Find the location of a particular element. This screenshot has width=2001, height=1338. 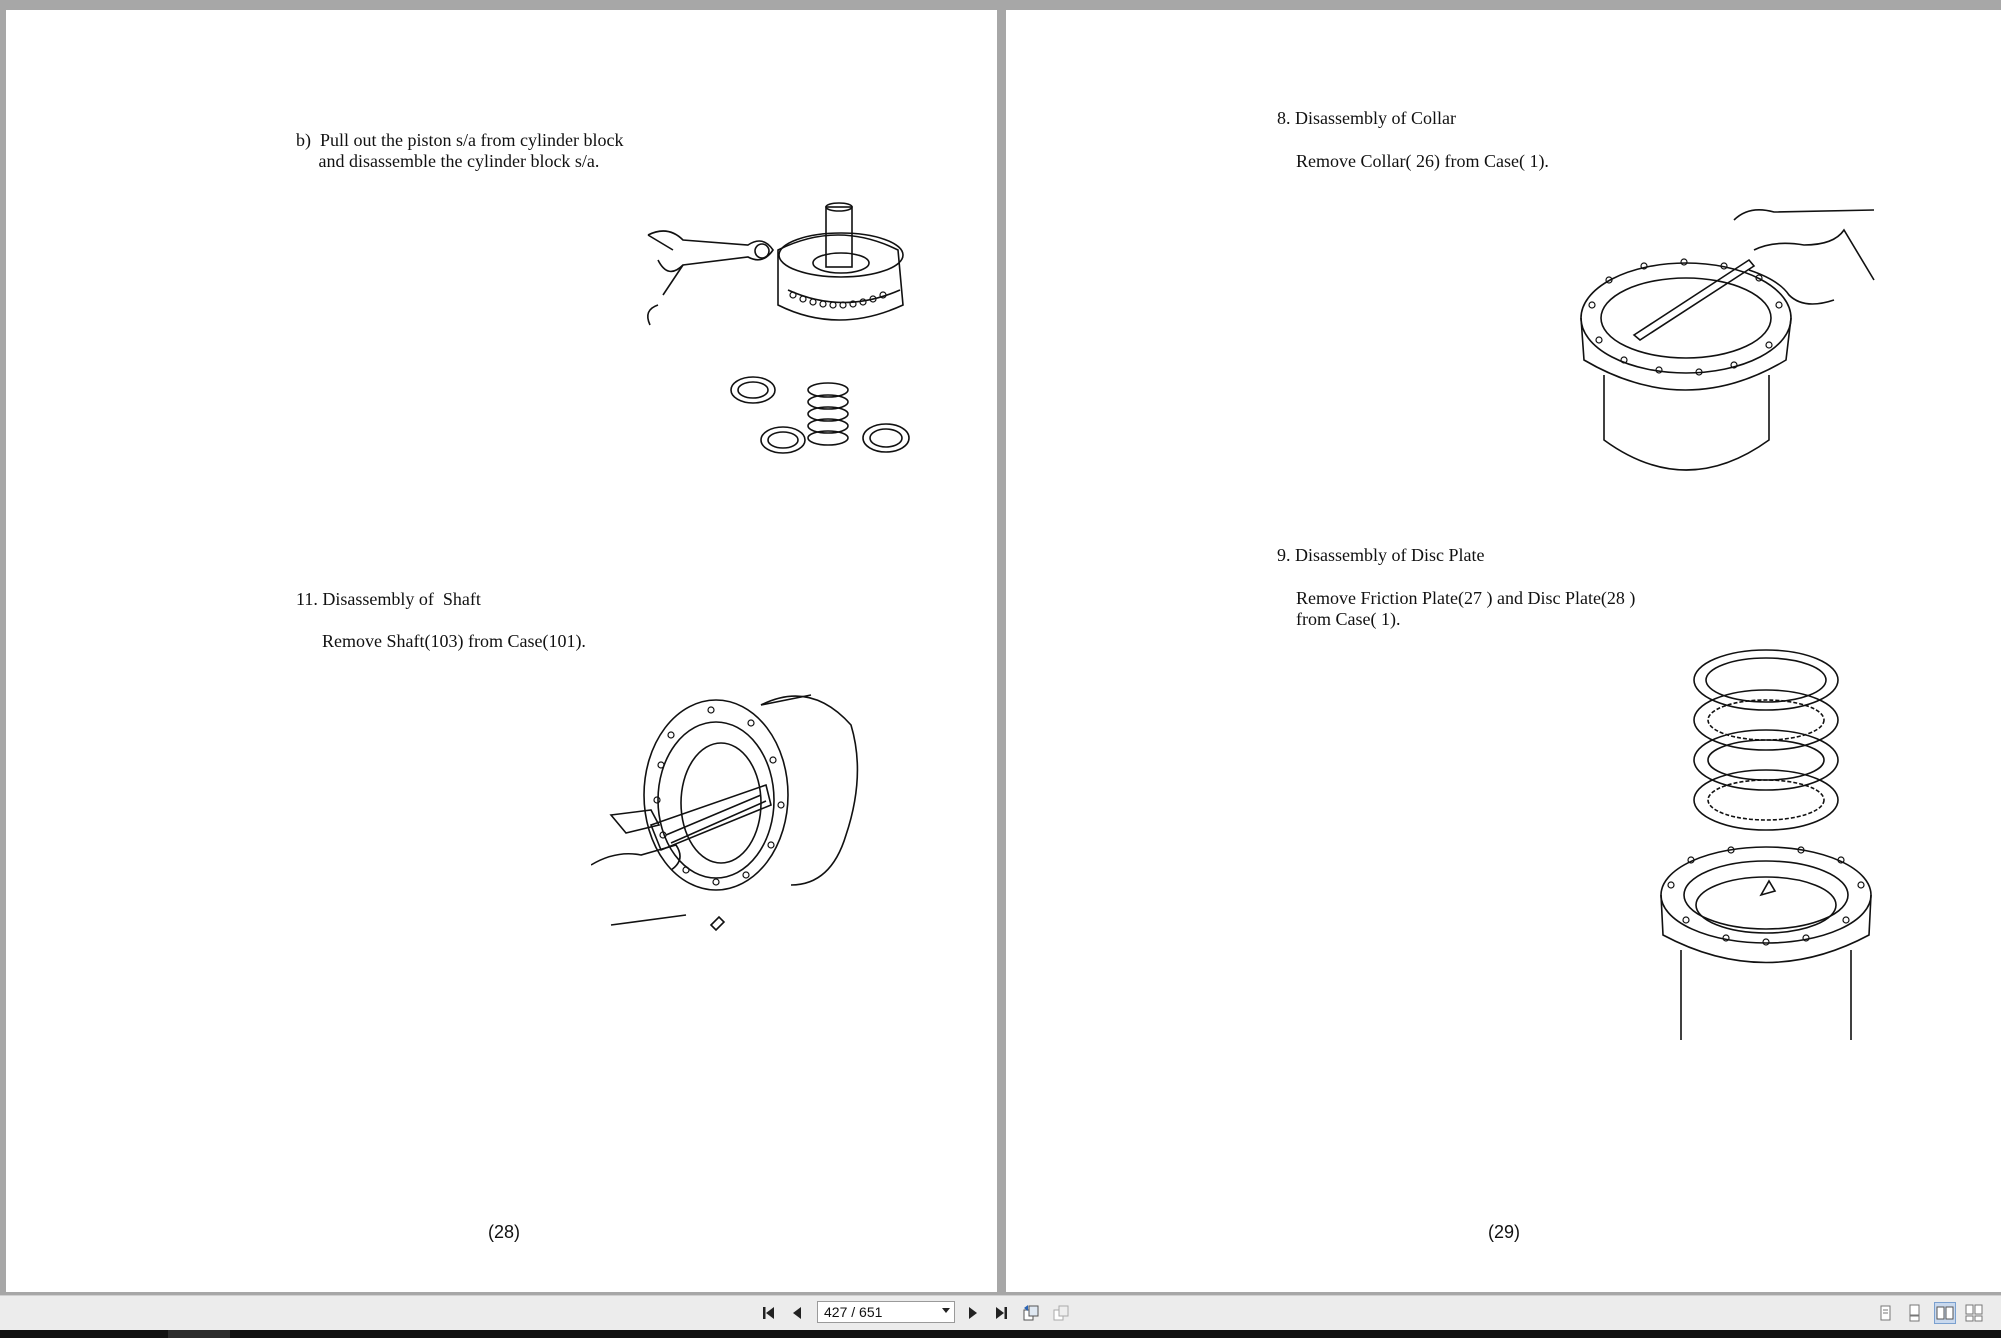

disc-plate-figure is located at coordinates (1766, 850).